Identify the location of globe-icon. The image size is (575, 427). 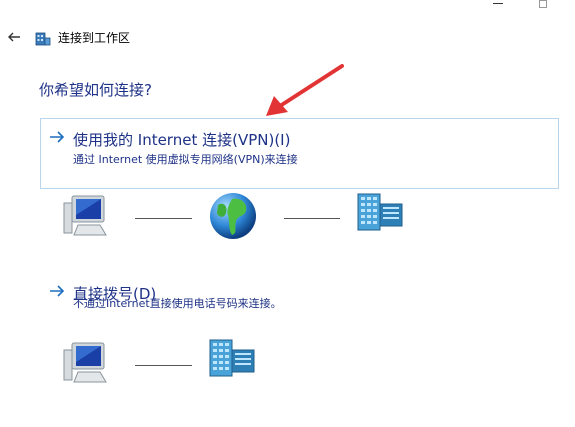
(233, 216).